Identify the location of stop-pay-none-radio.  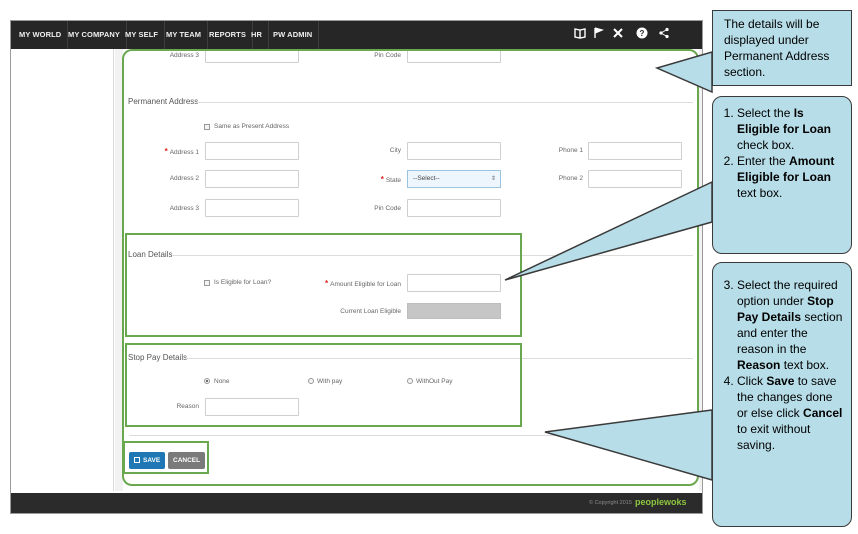
(207, 381).